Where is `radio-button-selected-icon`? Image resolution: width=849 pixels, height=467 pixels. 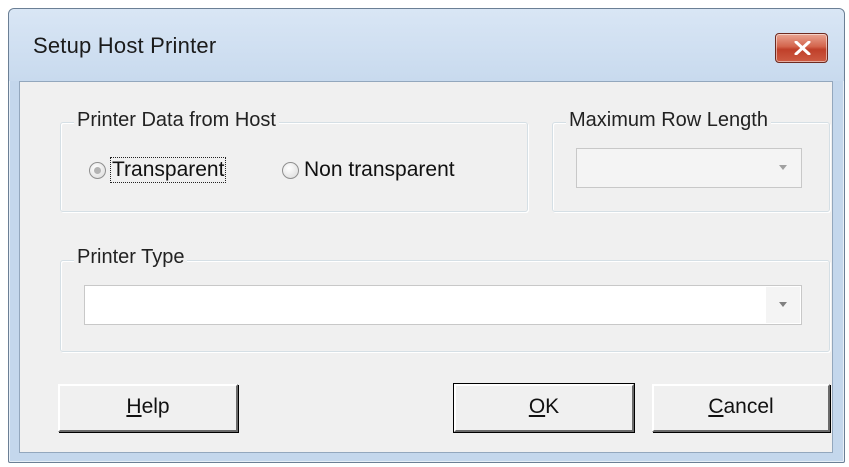
radio-button-selected-icon is located at coordinates (97, 170).